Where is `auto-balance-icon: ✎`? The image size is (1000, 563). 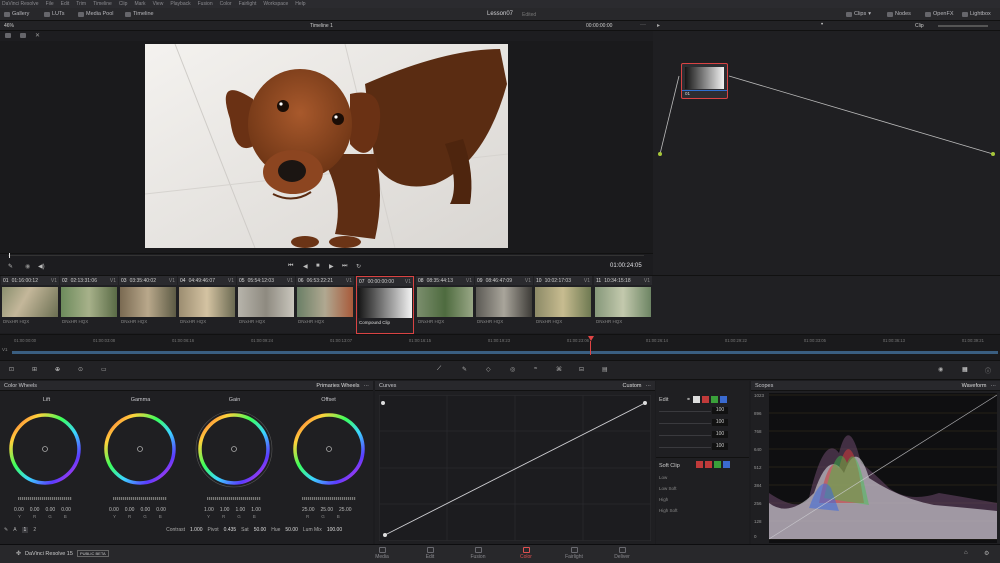
auto-balance-icon: ✎ is located at coordinates (6, 530).